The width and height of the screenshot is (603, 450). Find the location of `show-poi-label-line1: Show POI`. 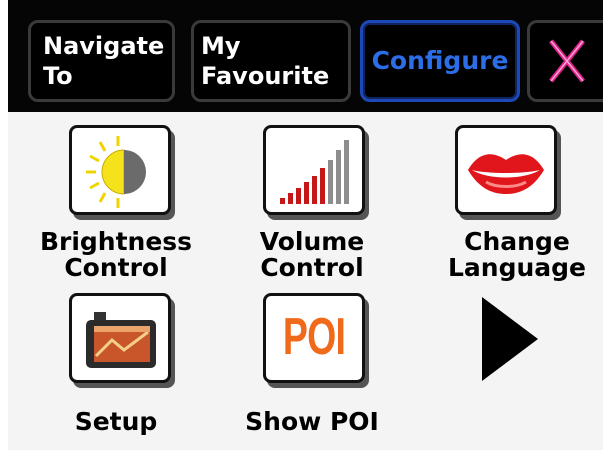

show-poi-label-line1: Show POI is located at coordinates (312, 421).